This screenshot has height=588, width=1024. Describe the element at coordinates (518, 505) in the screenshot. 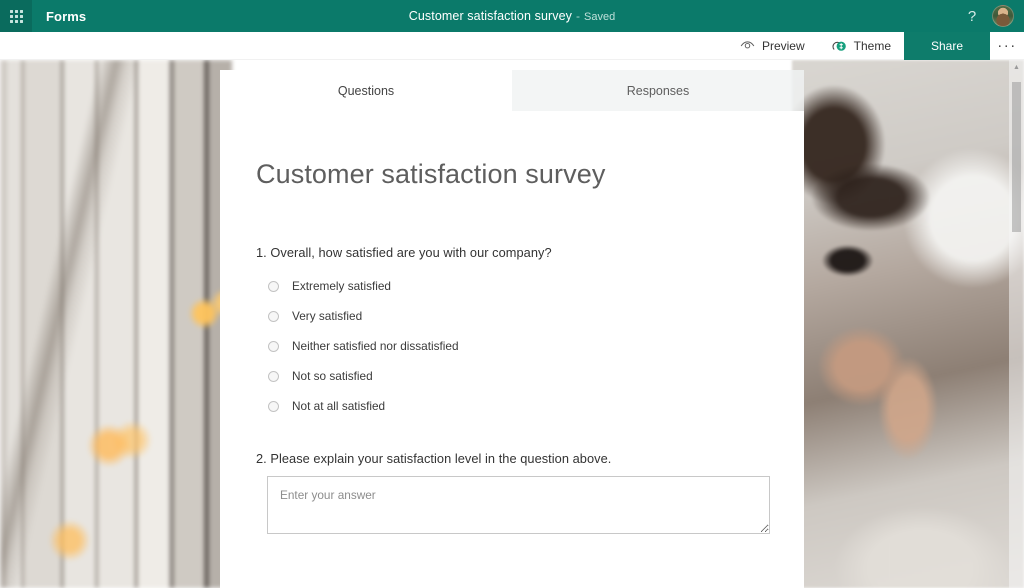

I see `answer-input` at that location.